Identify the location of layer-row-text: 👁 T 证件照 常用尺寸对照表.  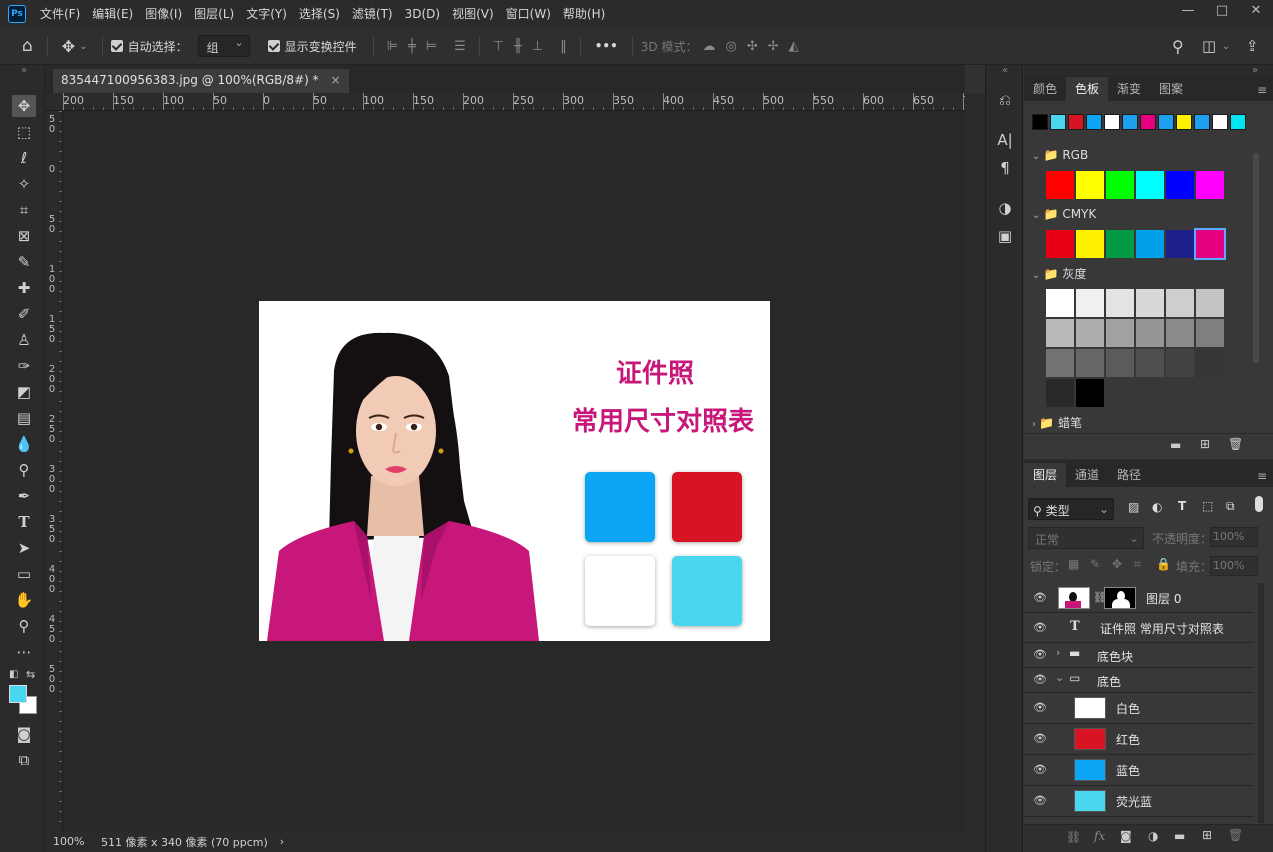
(1139, 628).